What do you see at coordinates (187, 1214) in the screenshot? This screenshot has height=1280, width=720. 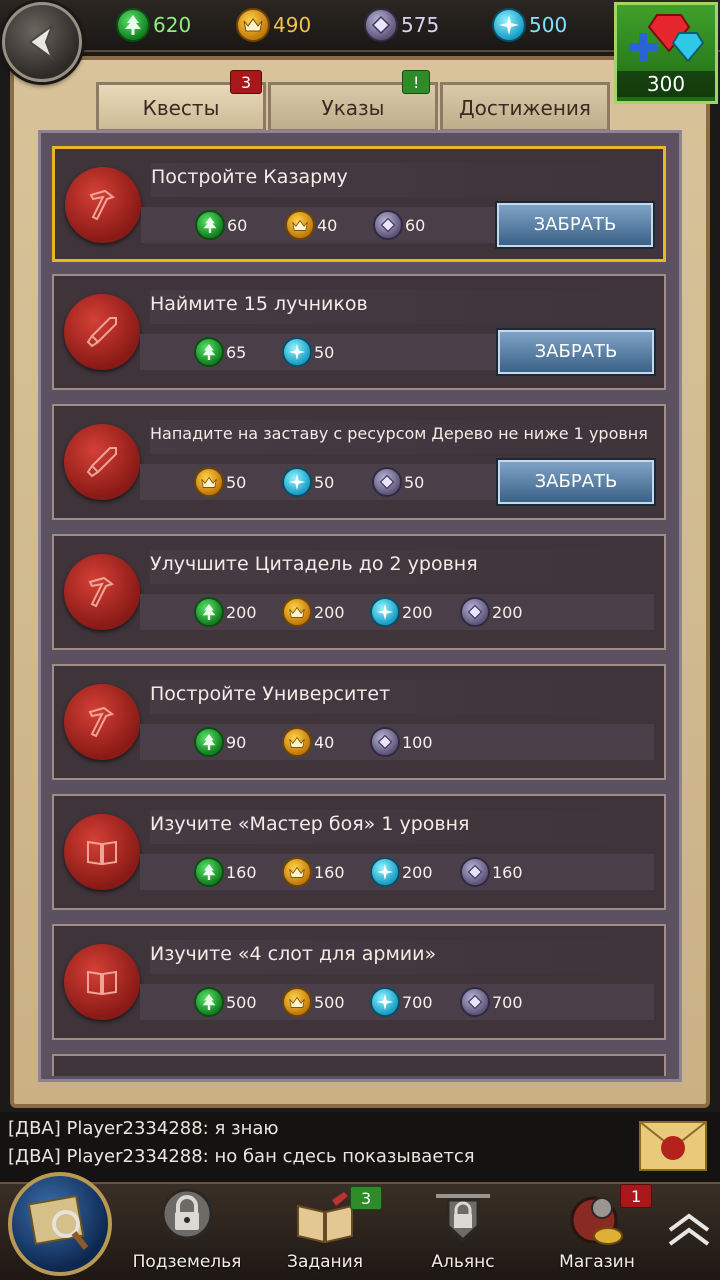 I see `locked-padlock-icon` at bounding box center [187, 1214].